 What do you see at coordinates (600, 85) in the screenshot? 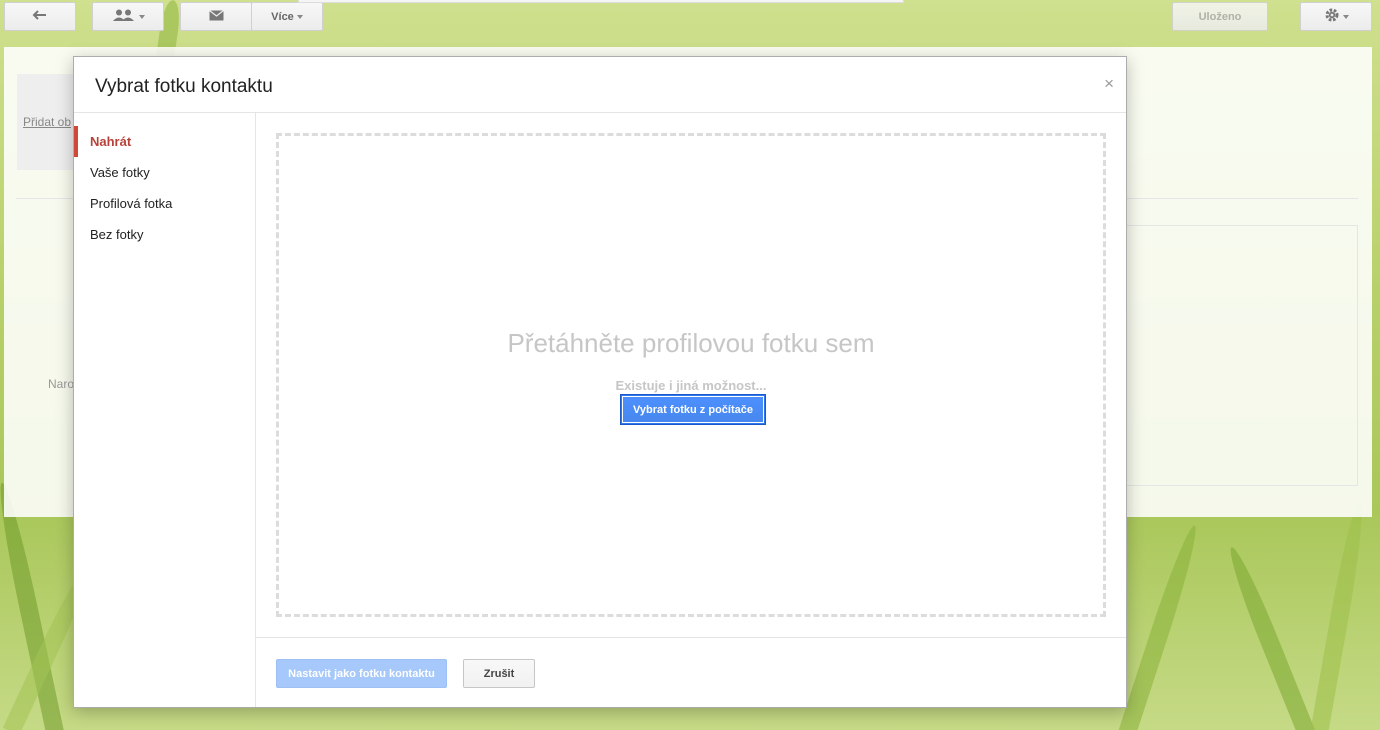
I see `dialog-header: Vybrat fotku kontaktu ×` at bounding box center [600, 85].